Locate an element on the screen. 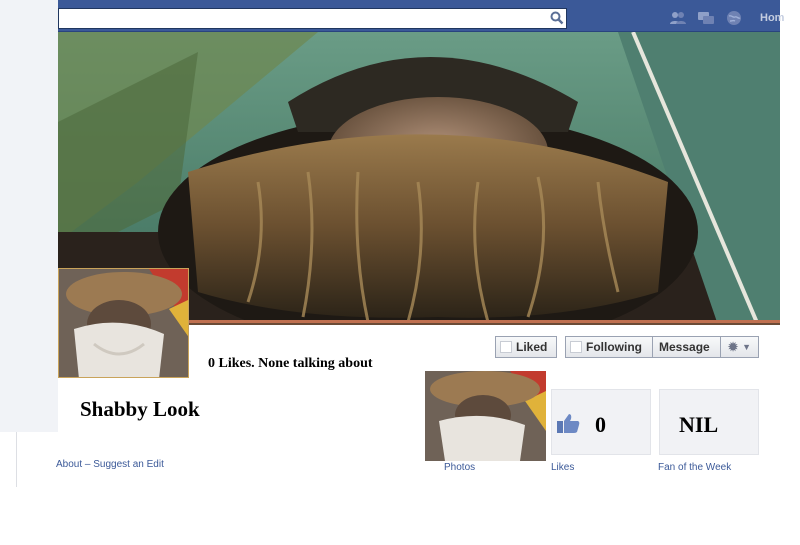 The height and width of the screenshot is (545, 800). page-title: Shabby Look is located at coordinates (140, 409).